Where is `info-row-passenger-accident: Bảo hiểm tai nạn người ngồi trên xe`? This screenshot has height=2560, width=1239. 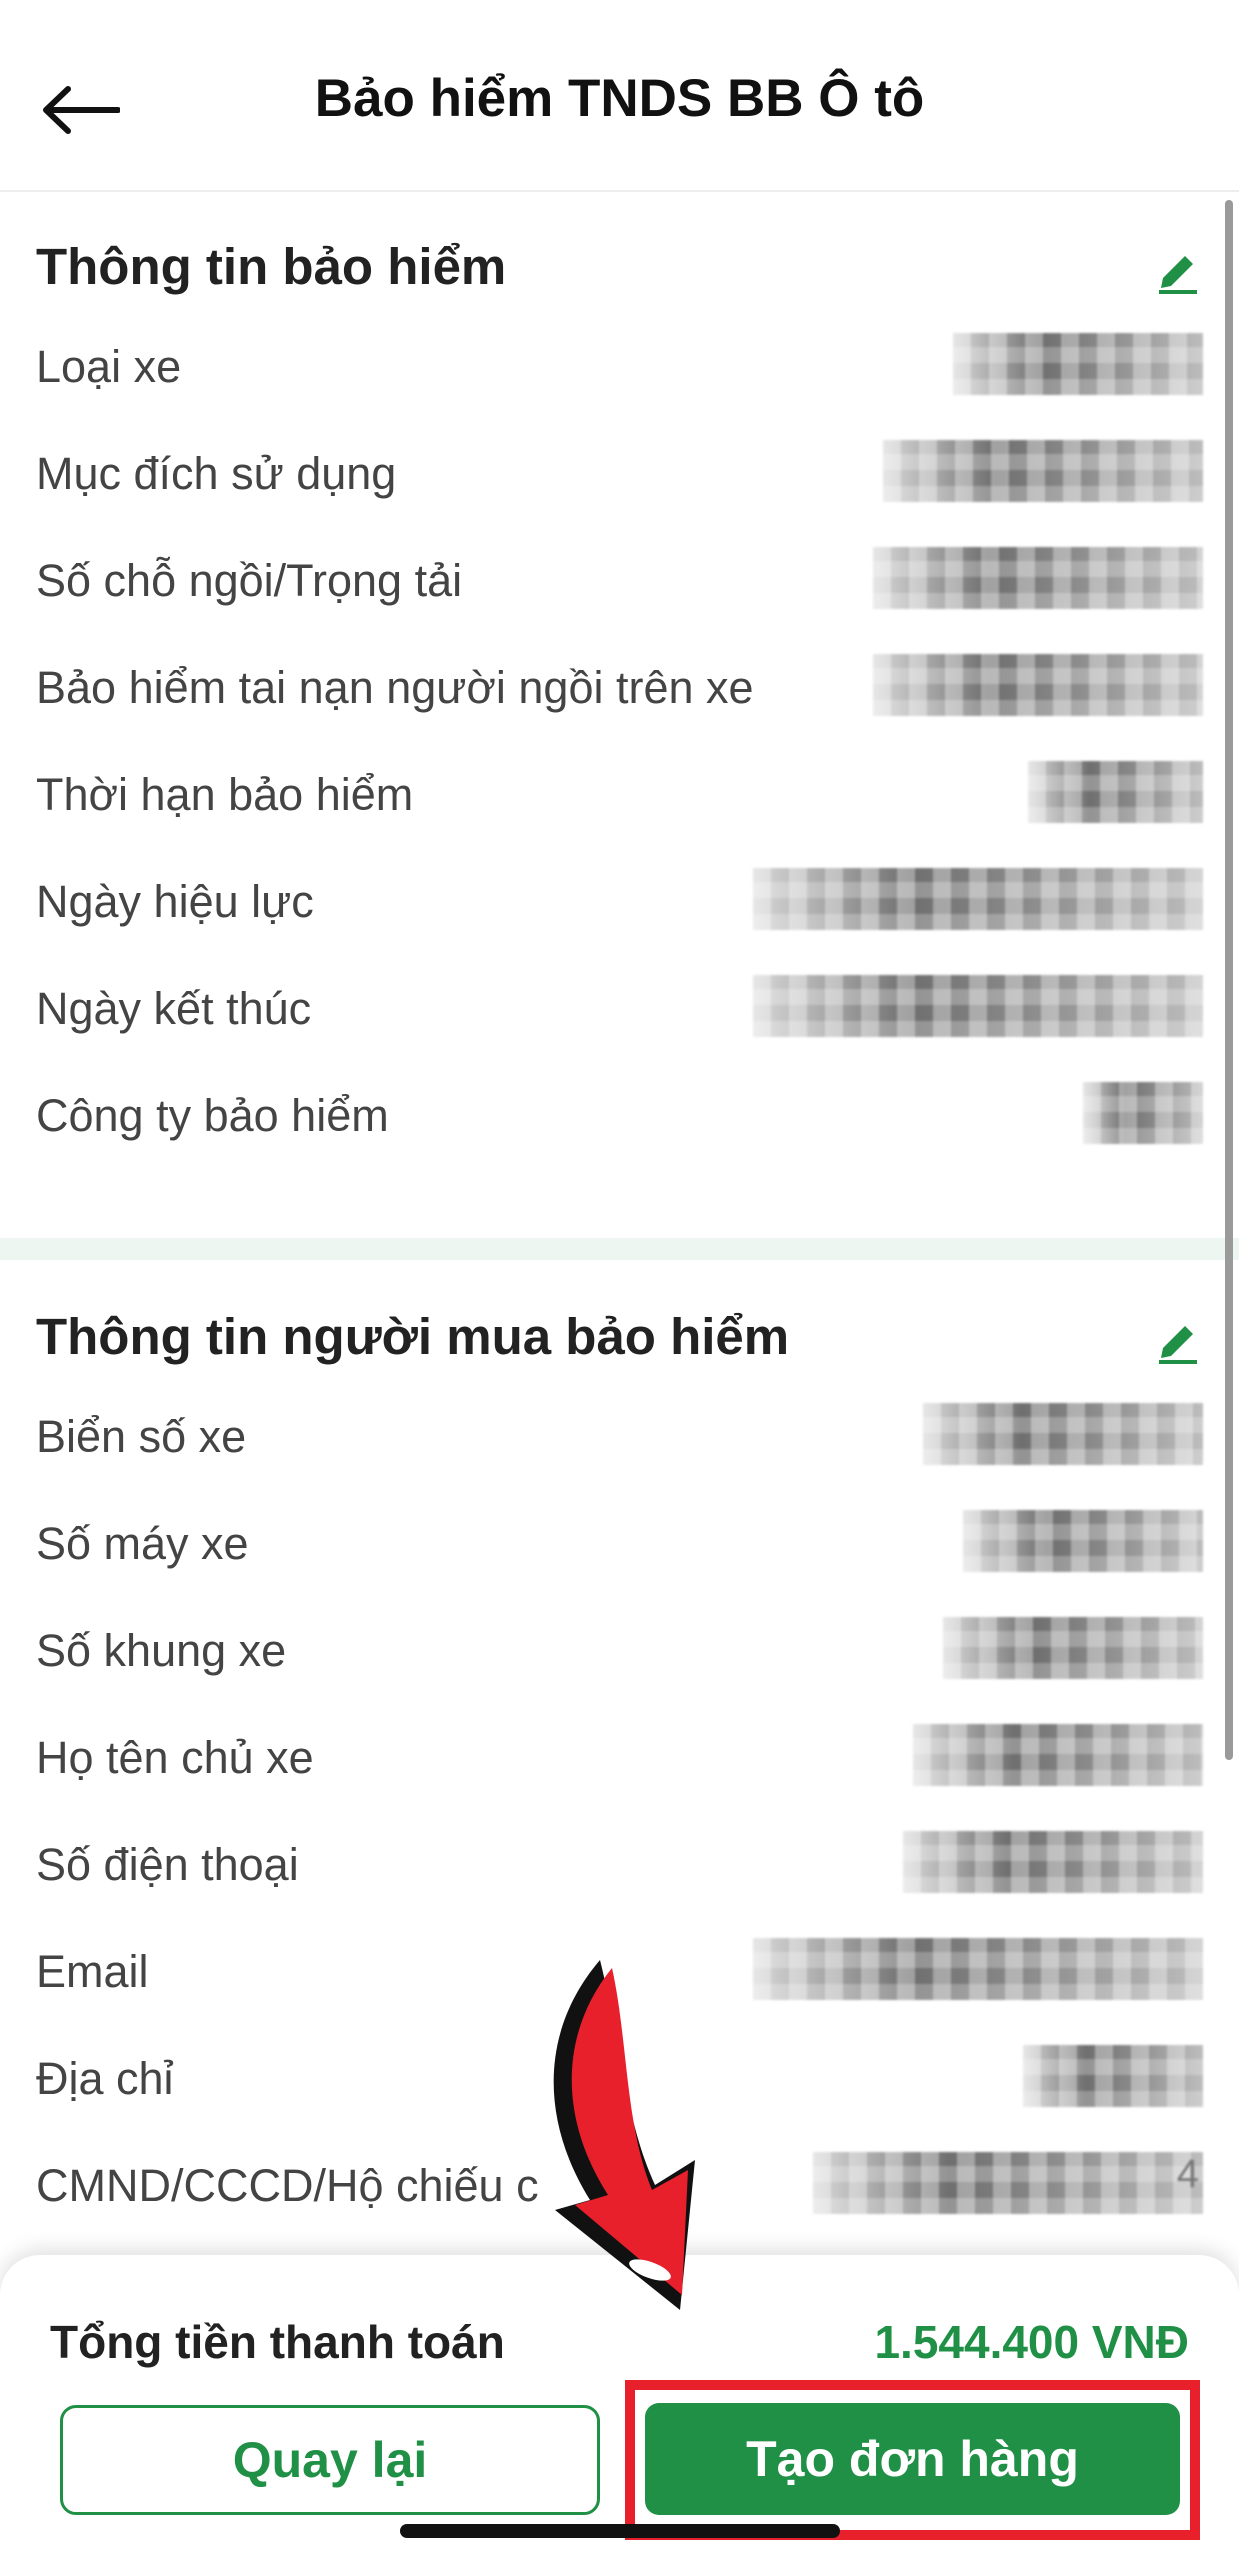
info-row-passenger-accident: Bảo hiểm tai nạn người ngồi trên xe is located at coordinates (619, 688).